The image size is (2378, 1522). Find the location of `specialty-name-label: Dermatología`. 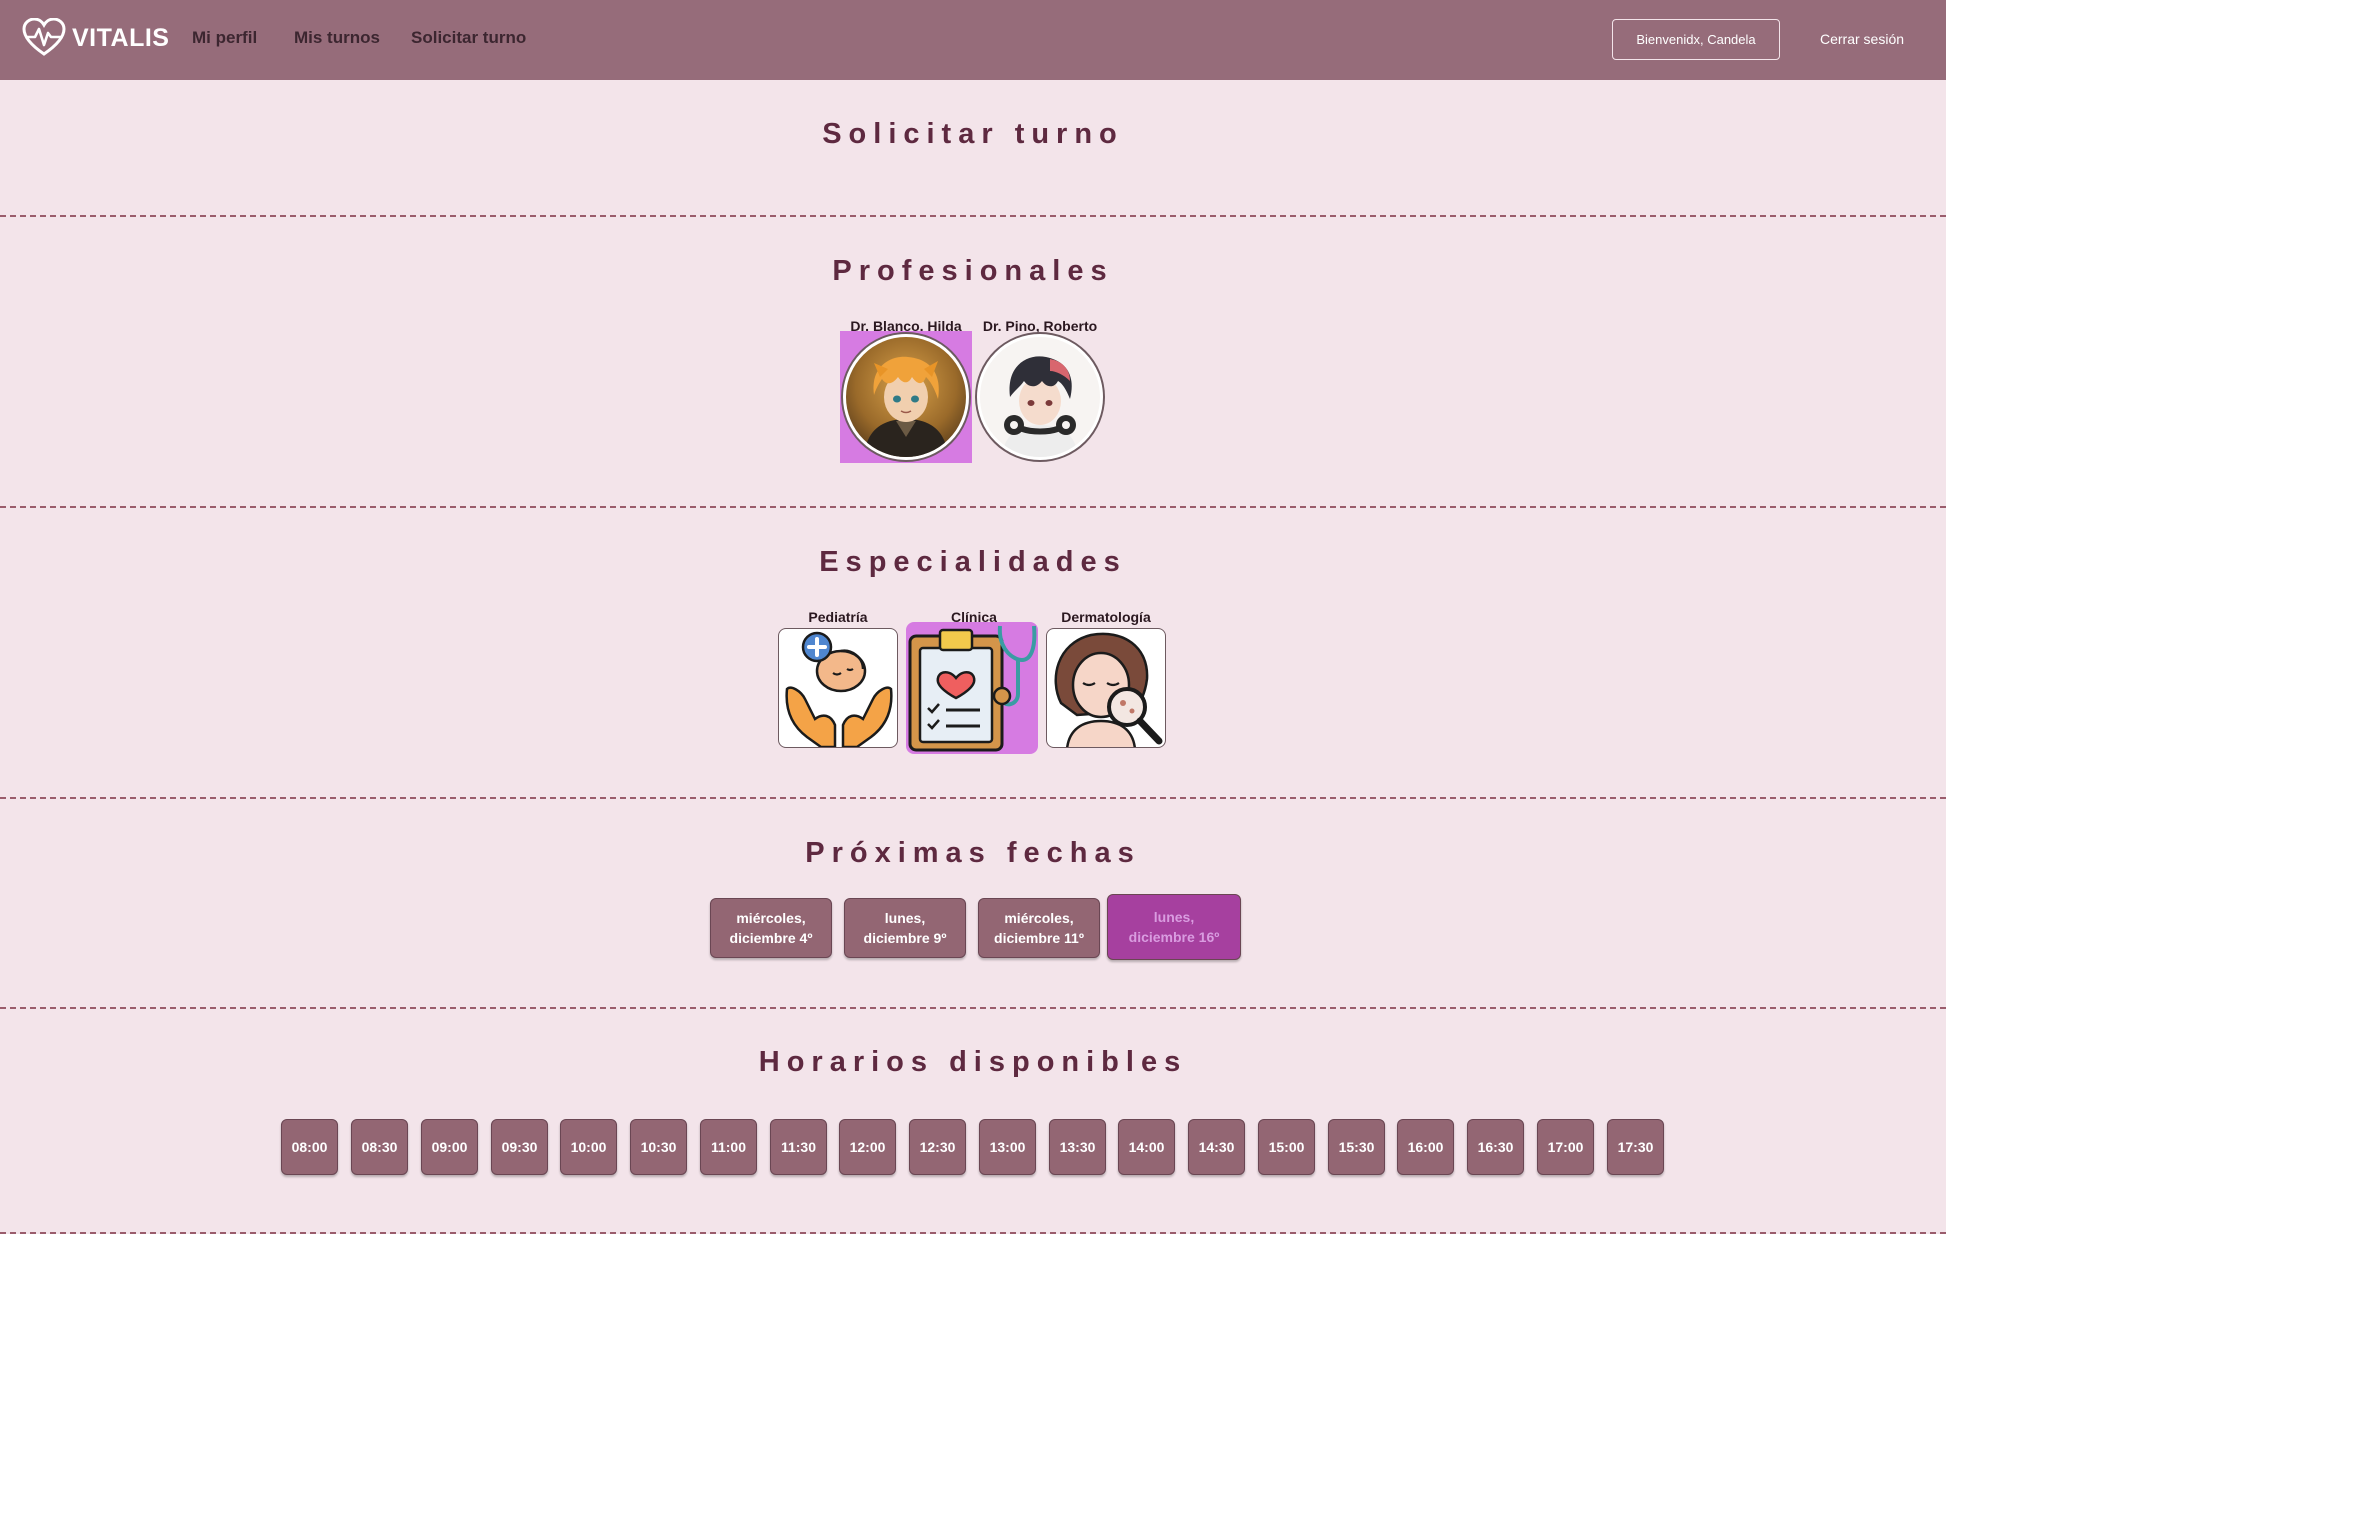

specialty-name-label: Dermatología is located at coordinates (1106, 617).